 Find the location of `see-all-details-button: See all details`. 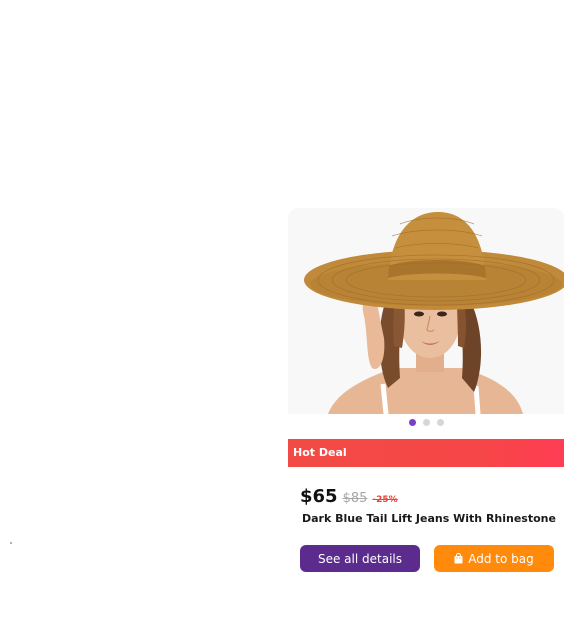

see-all-details-button: See all details is located at coordinates (360, 558).